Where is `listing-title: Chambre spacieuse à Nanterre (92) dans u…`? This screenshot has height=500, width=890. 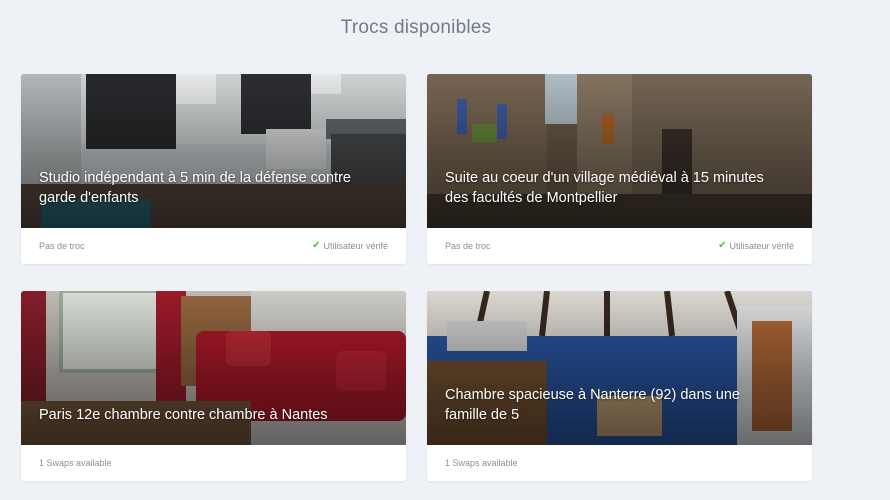
listing-title: Chambre spacieuse à Nanterre (92) dans u… is located at coordinates (592, 405).